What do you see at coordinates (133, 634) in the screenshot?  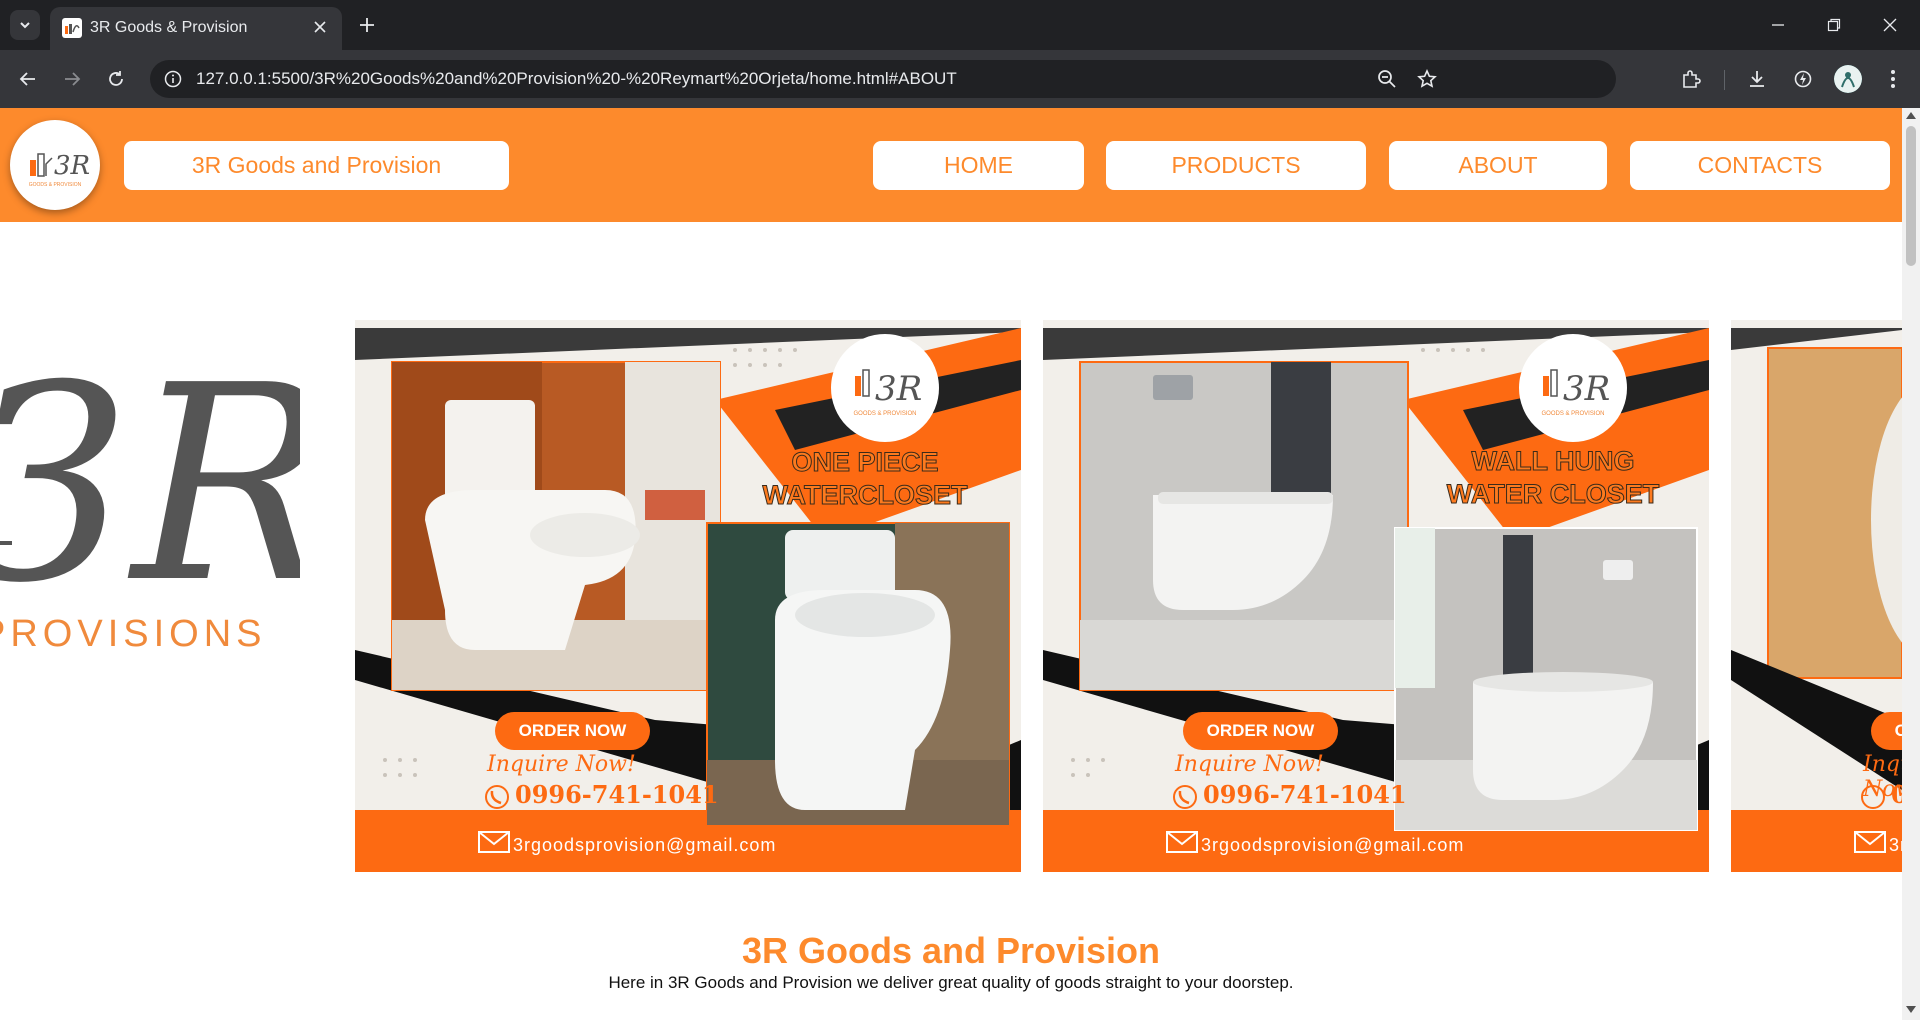 I see `hero-tagline: PROVISIONS` at bounding box center [133, 634].